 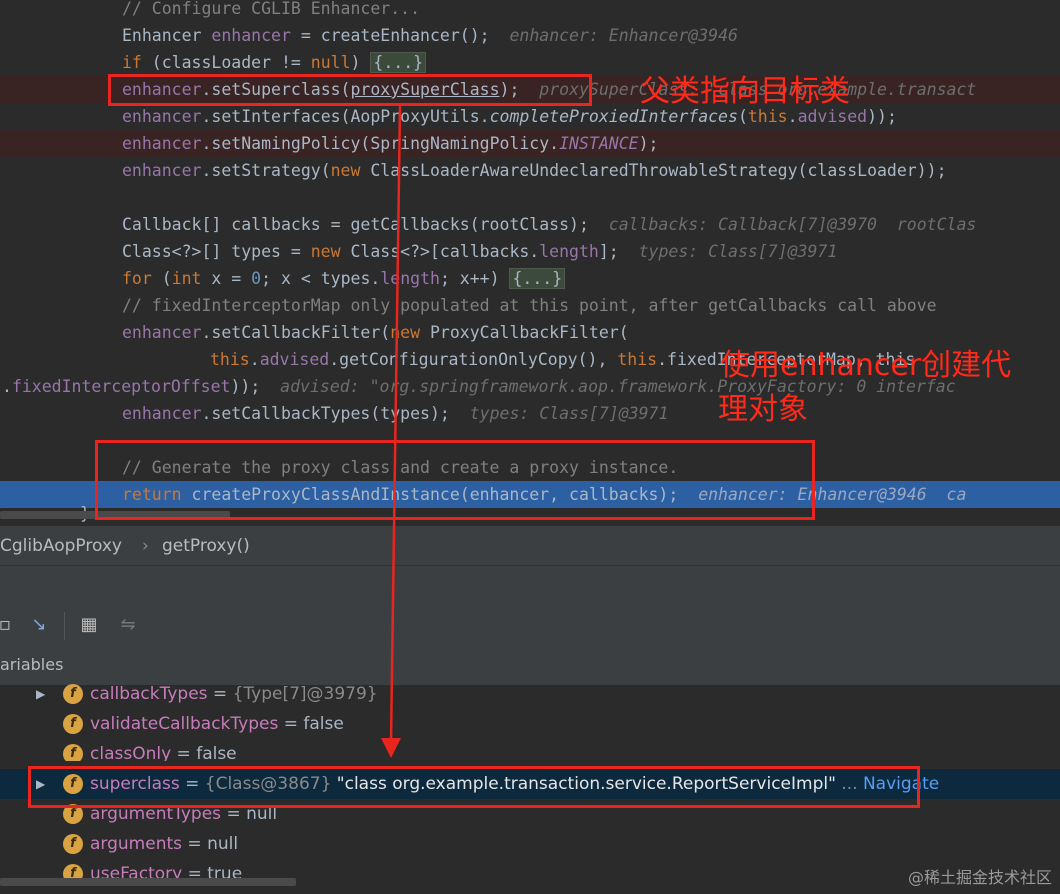 What do you see at coordinates (979, 877) in the screenshot?
I see `watermark: @稀土掘金技术社区` at bounding box center [979, 877].